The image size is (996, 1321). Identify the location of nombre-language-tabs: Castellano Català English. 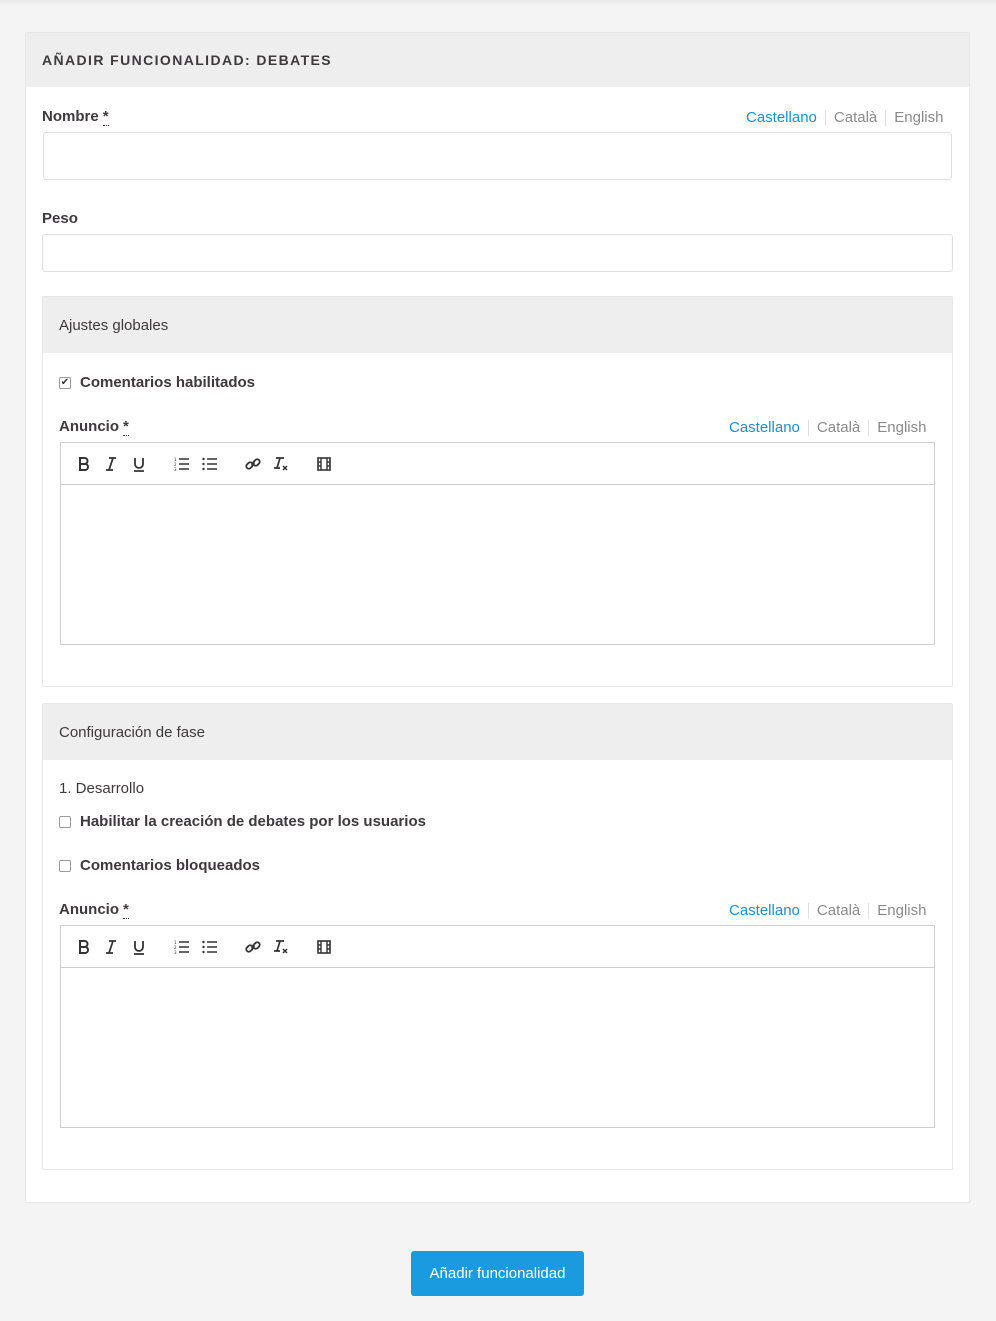
(848, 118).